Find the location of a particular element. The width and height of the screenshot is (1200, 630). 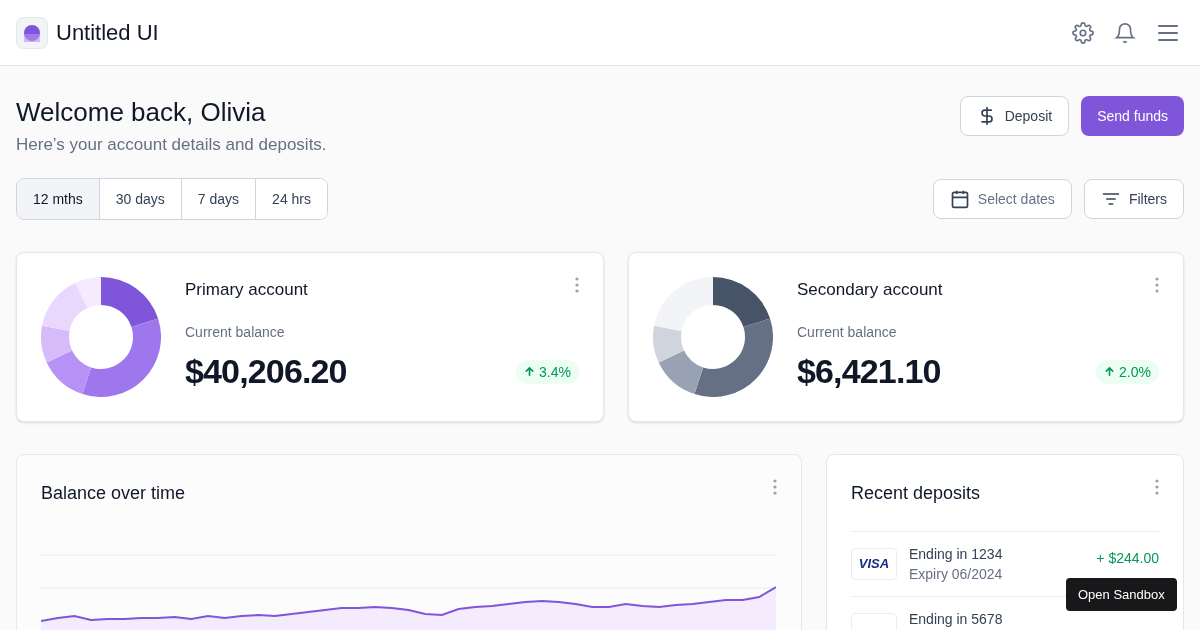

range-tab: 12 mths is located at coordinates (58, 198).